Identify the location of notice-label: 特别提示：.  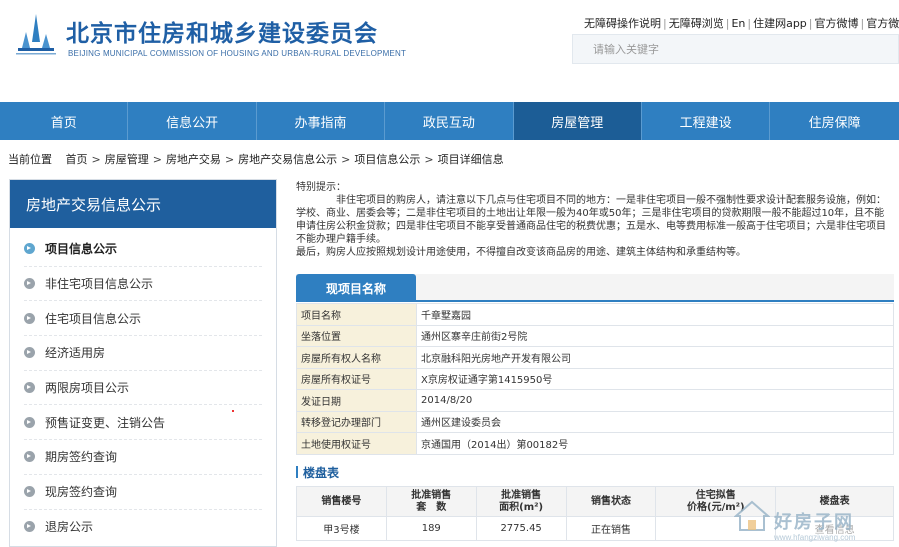
(321, 187).